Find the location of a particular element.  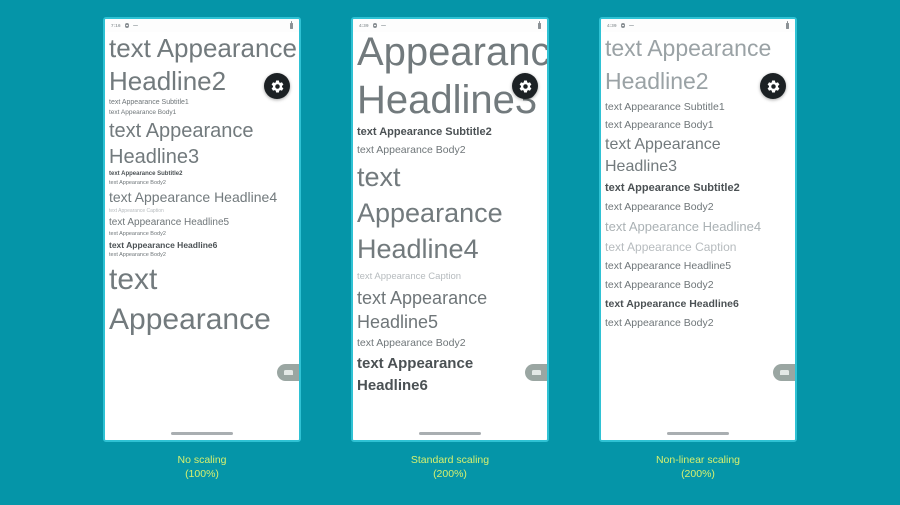

caption-label: Standard scaling is located at coordinates (450, 460).